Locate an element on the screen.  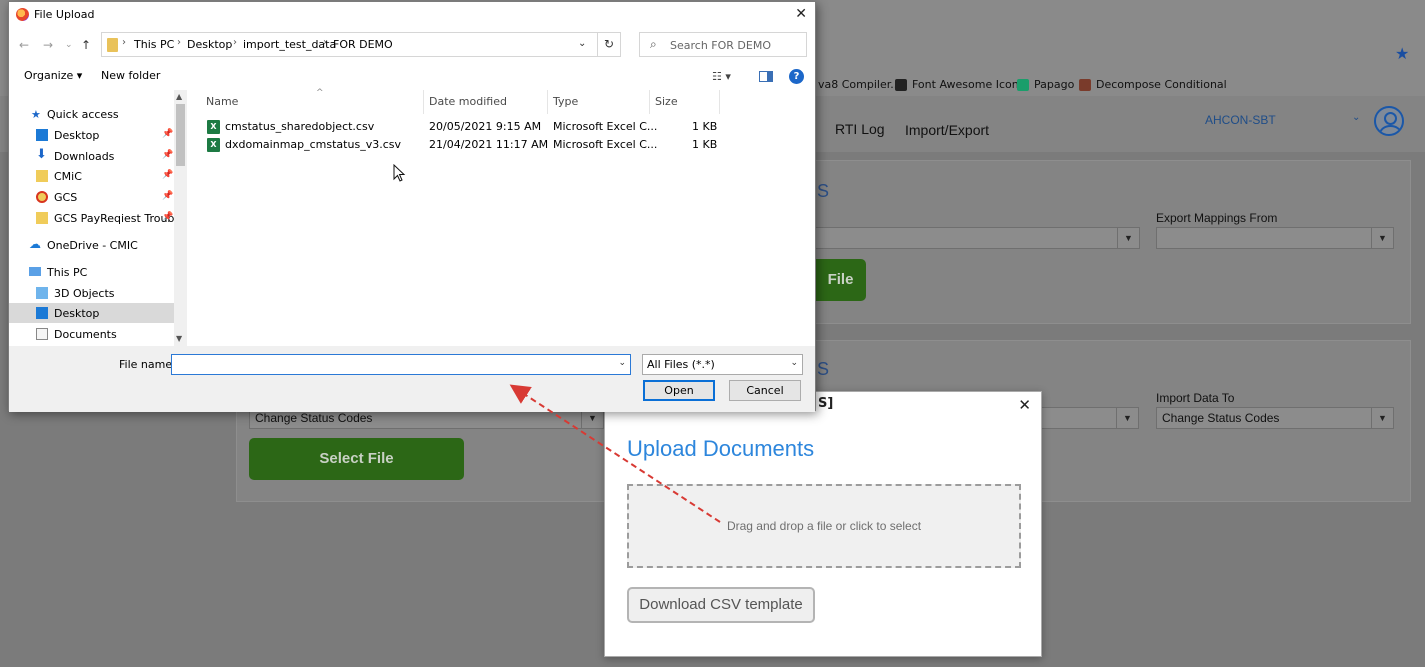
bookmark-font-awesome: Font Awesome Icons is located at coordinates (959, 84).